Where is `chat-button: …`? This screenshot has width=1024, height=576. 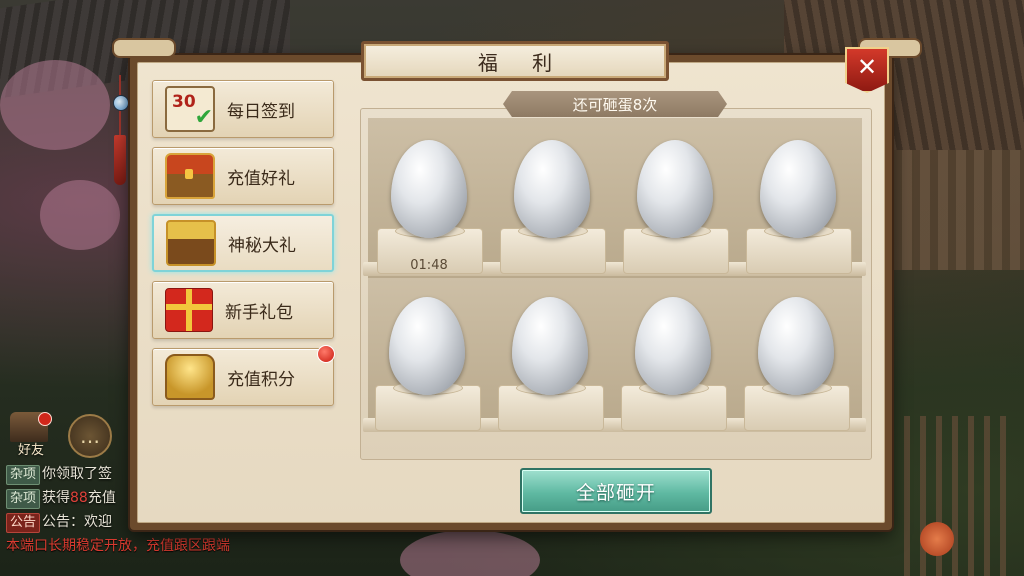
chat-button: … is located at coordinates (90, 436).